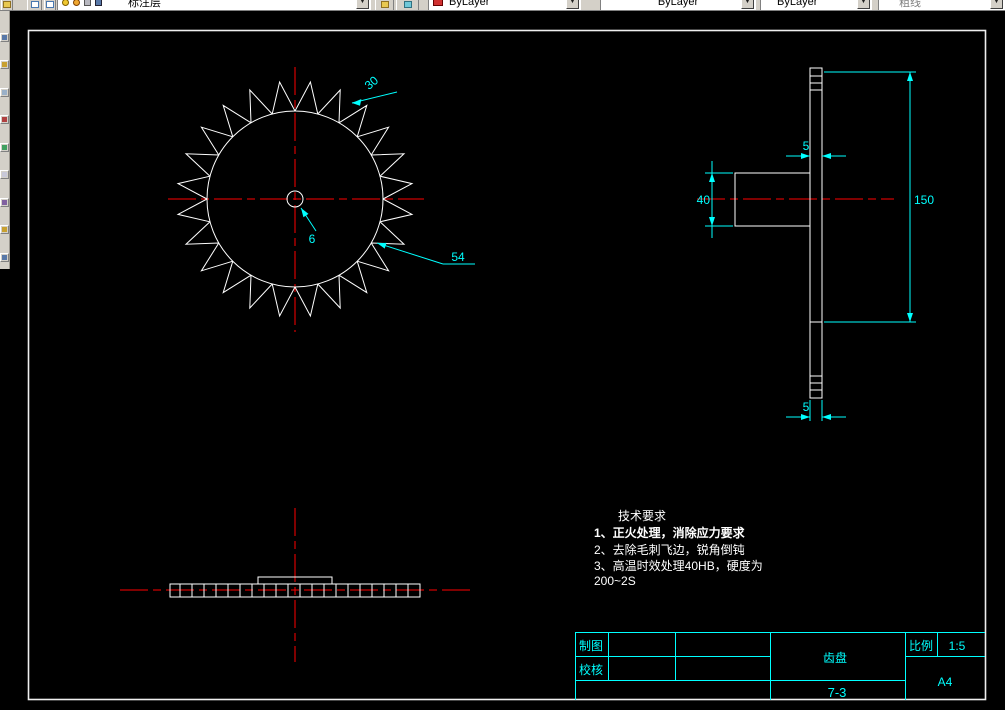 This screenshot has height=710, width=1005. What do you see at coordinates (816, 410) in the screenshot?
I see `dim-thickness-bottom: 5` at bounding box center [816, 410].